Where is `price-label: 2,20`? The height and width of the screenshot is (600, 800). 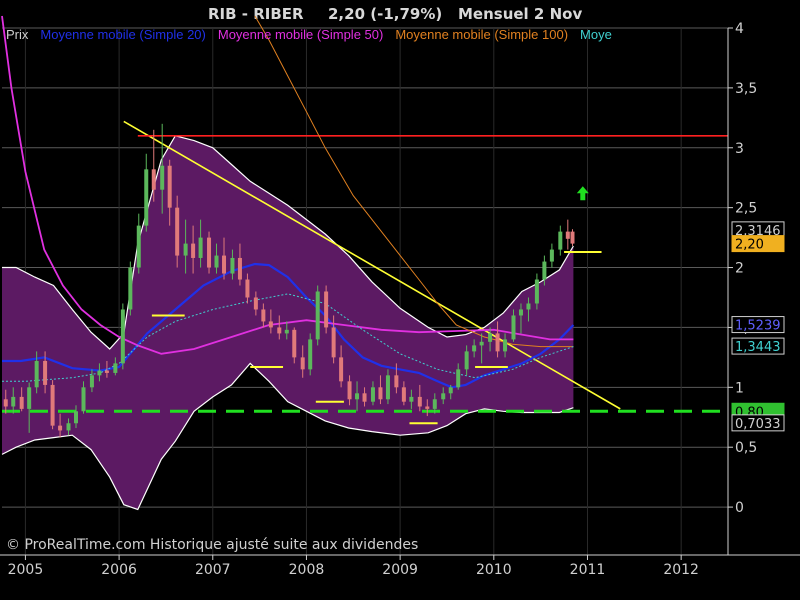 price-label: 2,20 is located at coordinates (758, 244).